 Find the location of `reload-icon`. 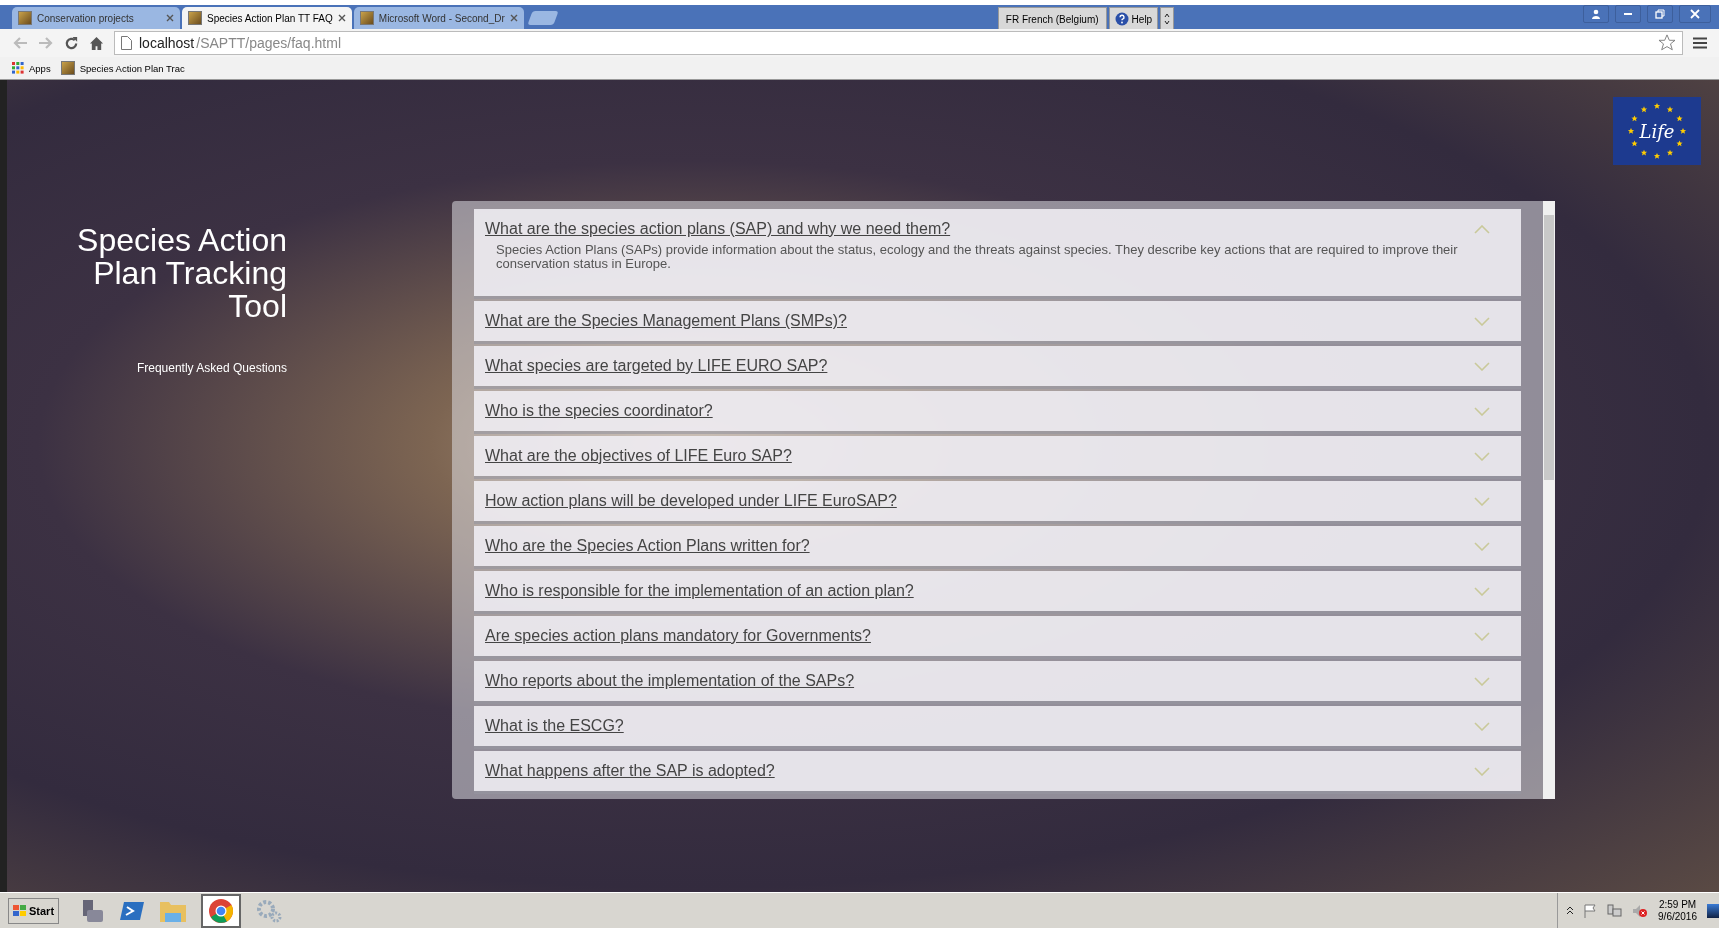

reload-icon is located at coordinates (71, 43).